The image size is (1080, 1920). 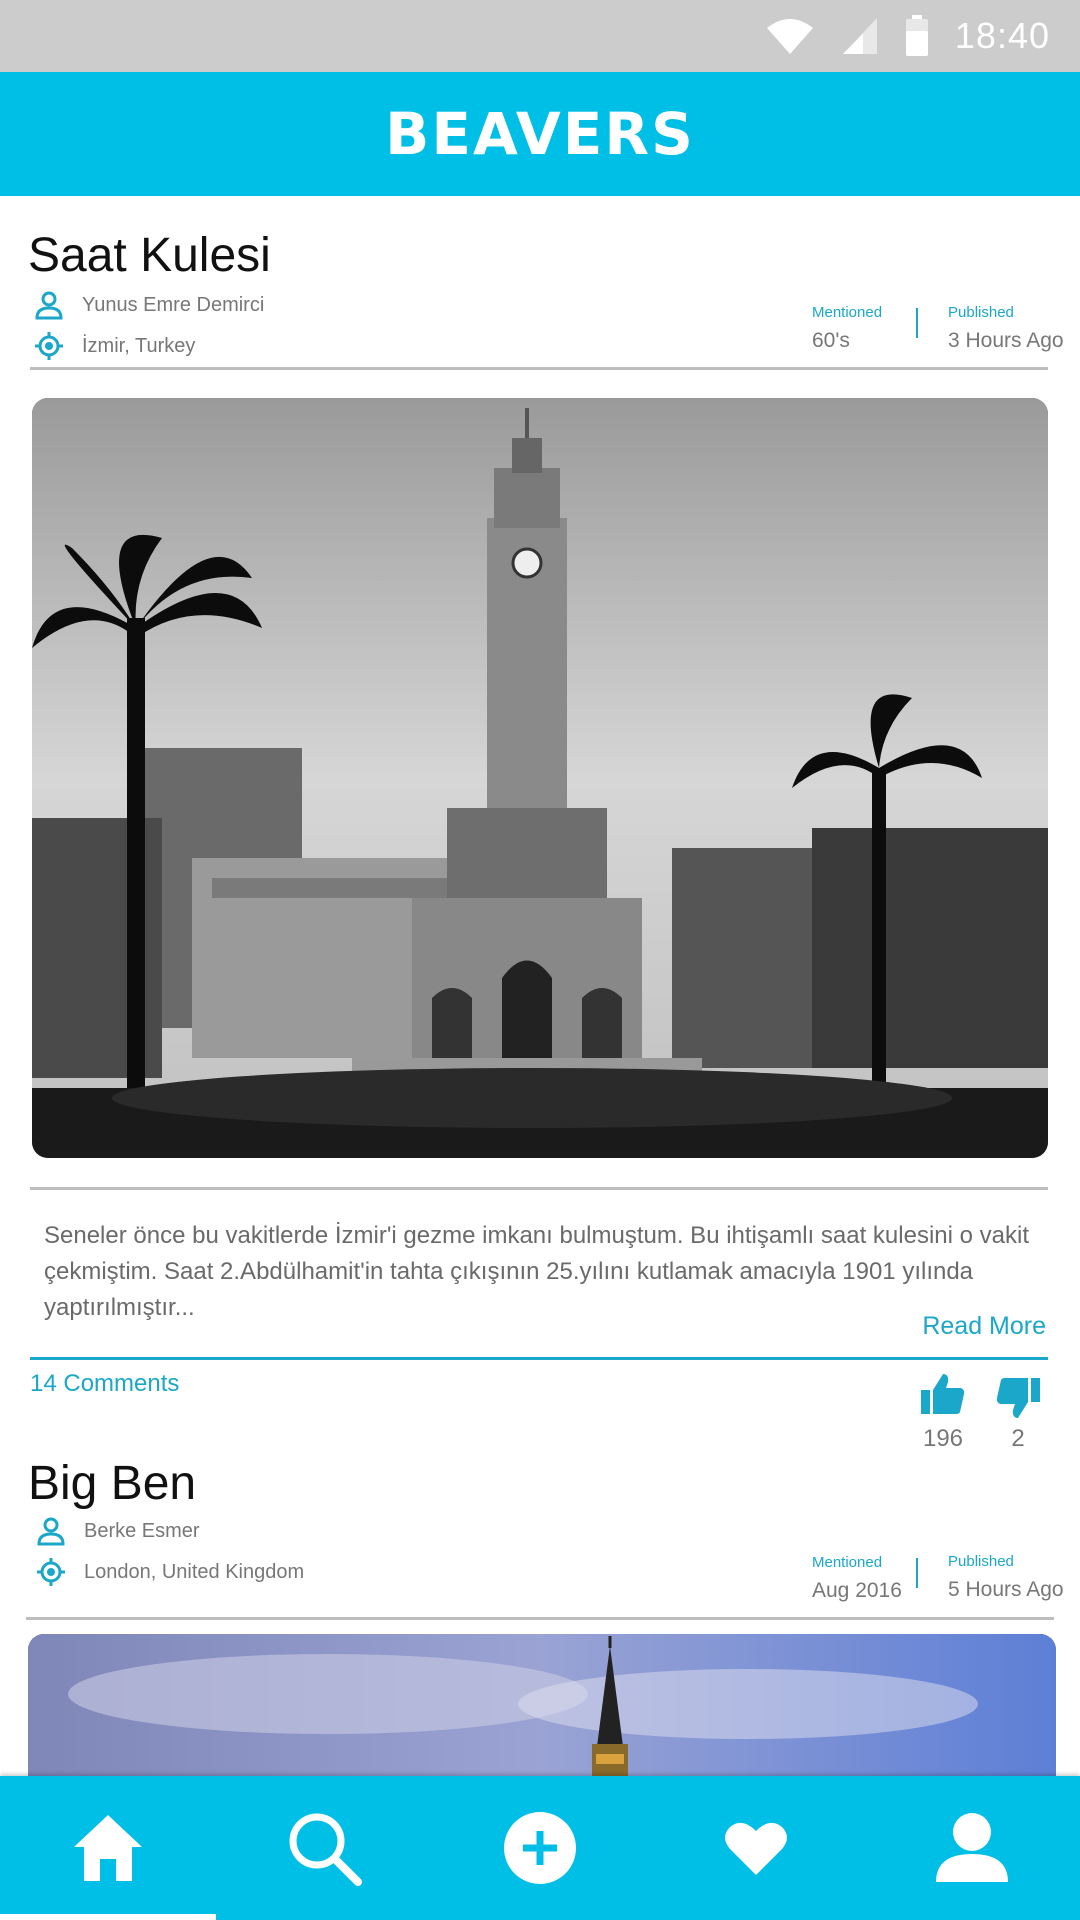 I want to click on app-title: BEAVERS, so click(x=540, y=134).